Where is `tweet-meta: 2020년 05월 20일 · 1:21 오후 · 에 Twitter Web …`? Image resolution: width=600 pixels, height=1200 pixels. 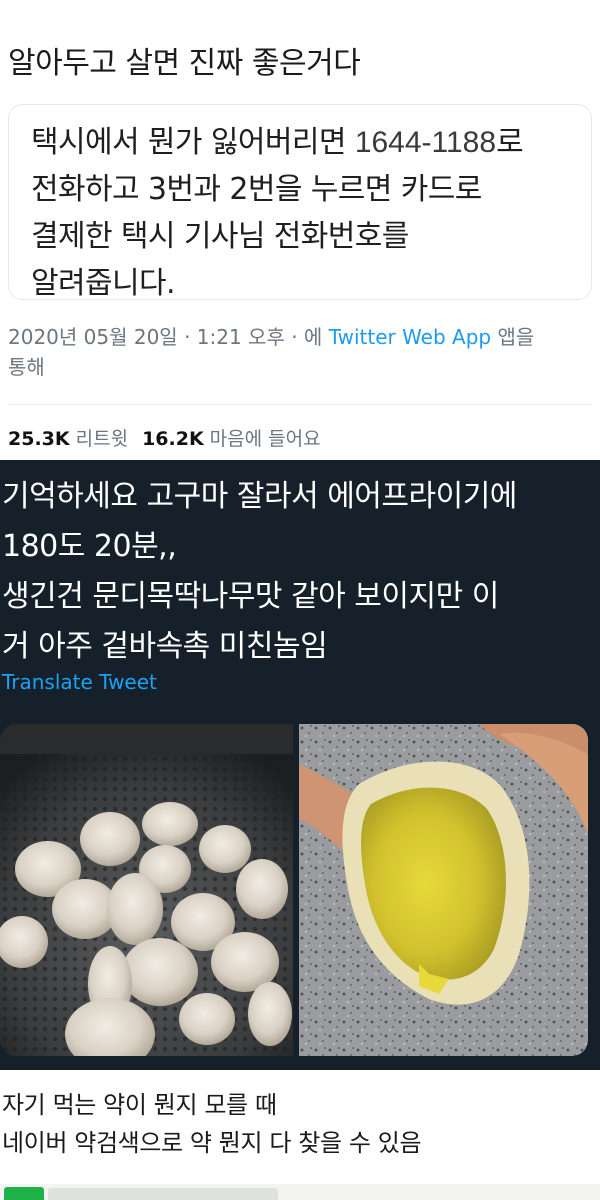 tweet-meta: 2020년 05월 20일 · 1:21 오후 · 에 Twitter Web … is located at coordinates (300, 352).